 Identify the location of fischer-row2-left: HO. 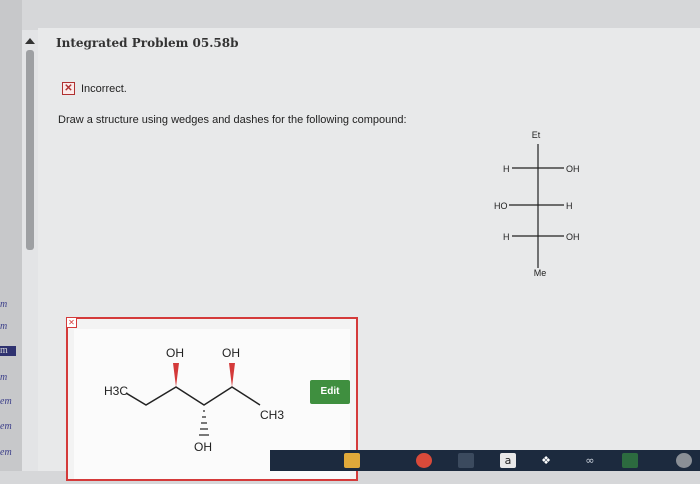
(501, 206).